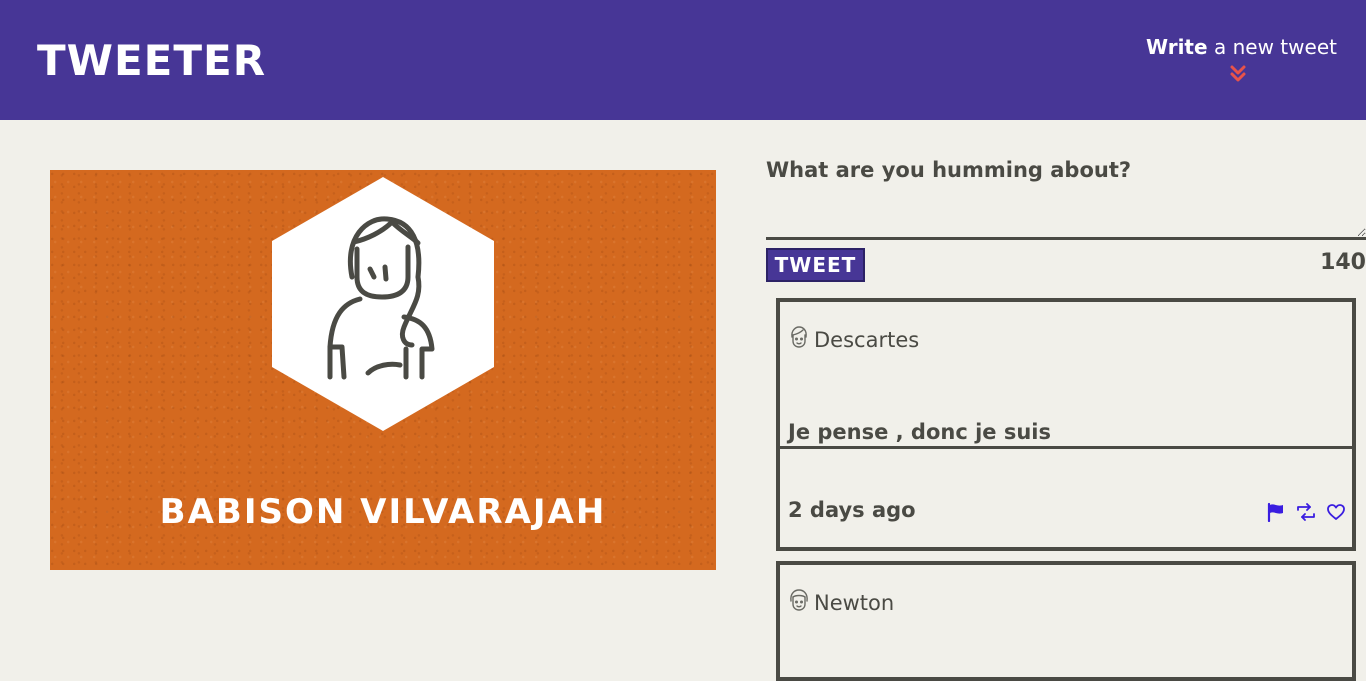 This screenshot has height=681, width=1366. Describe the element at coordinates (1066, 621) in the screenshot. I see `tweet-card: Newton` at that location.